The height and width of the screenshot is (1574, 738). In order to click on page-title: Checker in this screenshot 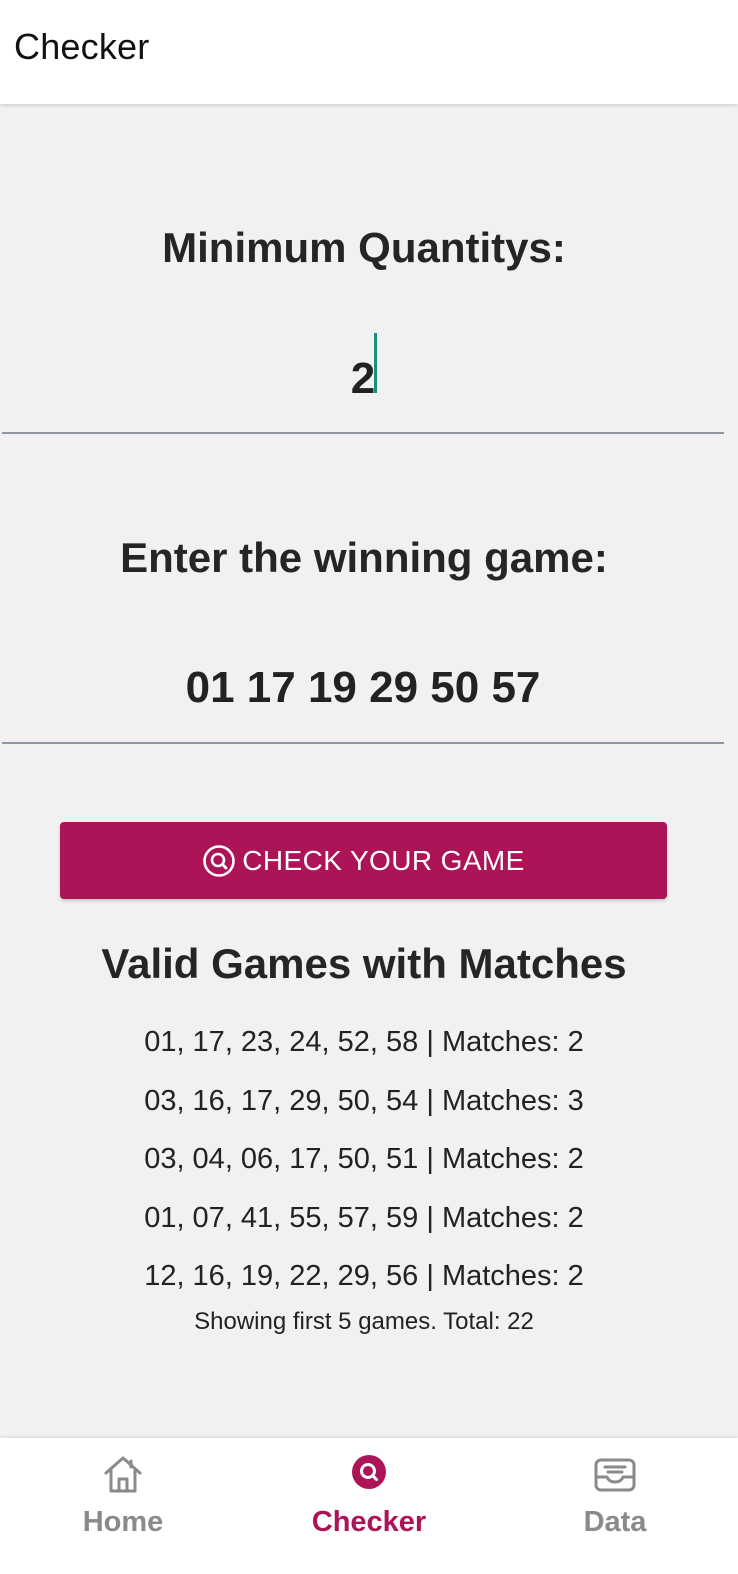, I will do `click(82, 46)`.